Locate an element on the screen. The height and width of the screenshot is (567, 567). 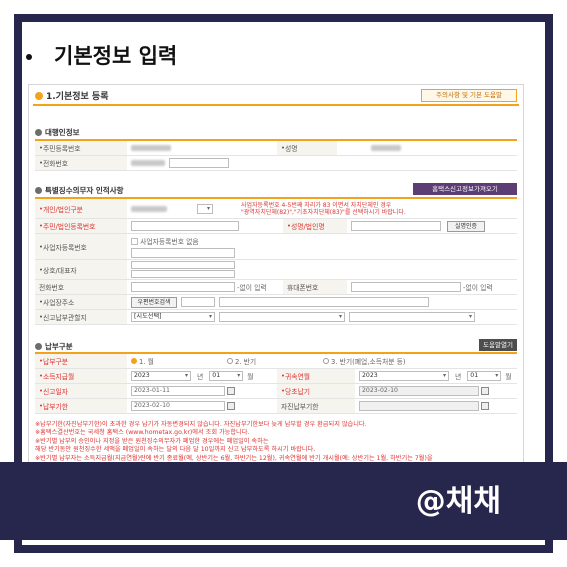
page-headline: 기본정보 입력 is located at coordinates (101, 55).